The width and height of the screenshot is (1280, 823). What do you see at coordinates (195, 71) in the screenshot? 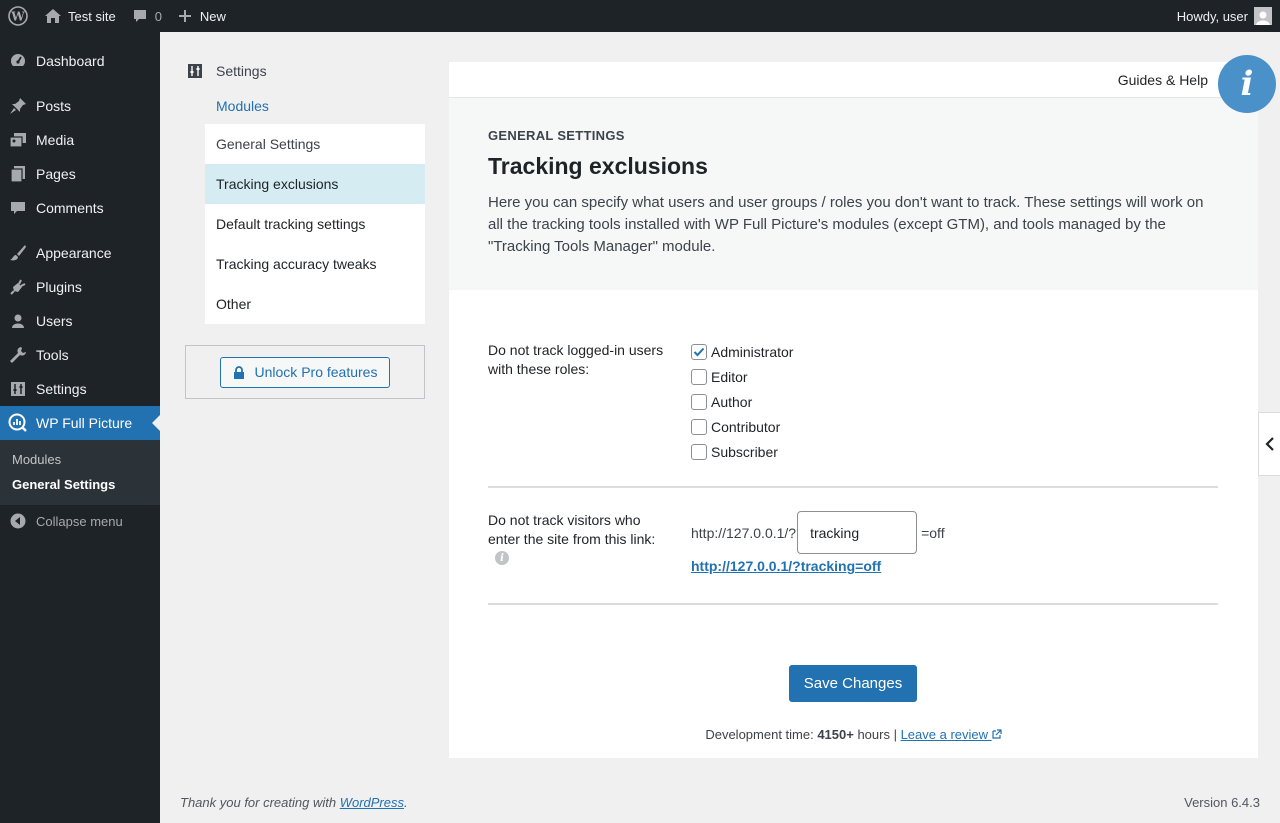
I see `sliders-icon` at bounding box center [195, 71].